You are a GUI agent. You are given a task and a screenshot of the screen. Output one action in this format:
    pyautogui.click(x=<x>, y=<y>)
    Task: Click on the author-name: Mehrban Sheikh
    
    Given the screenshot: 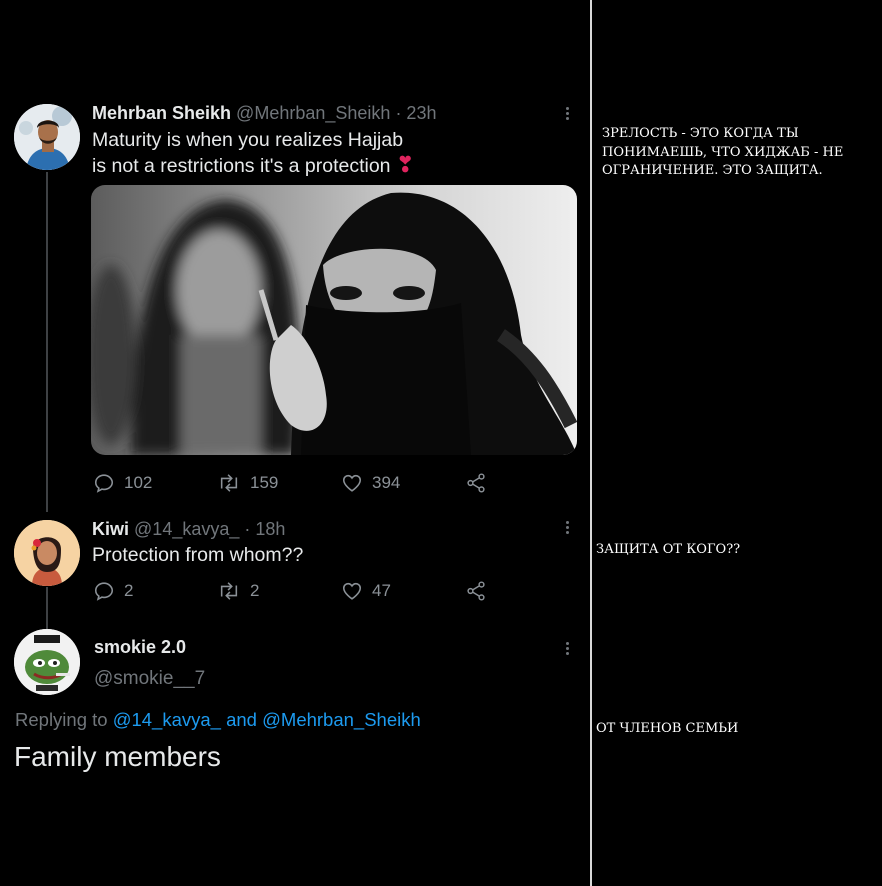 What is the action you would take?
    pyautogui.click(x=161, y=113)
    